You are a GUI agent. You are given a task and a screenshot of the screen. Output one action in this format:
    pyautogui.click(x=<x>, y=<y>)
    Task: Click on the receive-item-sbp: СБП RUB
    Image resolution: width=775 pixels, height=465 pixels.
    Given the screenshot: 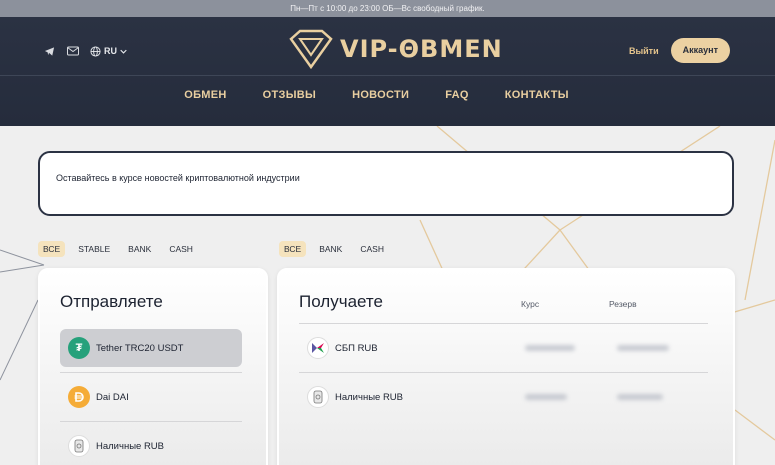 What is the action you would take?
    pyautogui.click(x=503, y=348)
    